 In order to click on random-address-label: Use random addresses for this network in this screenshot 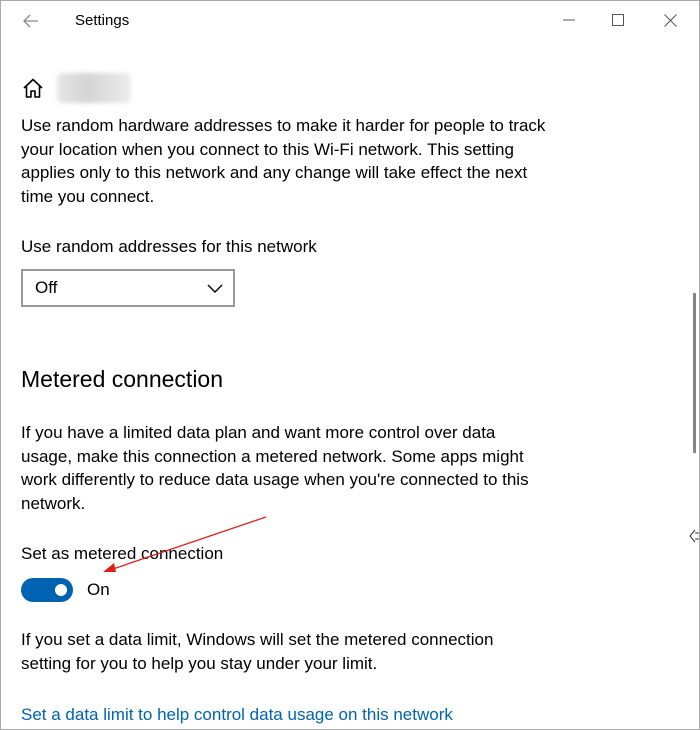, I will do `click(169, 246)`.